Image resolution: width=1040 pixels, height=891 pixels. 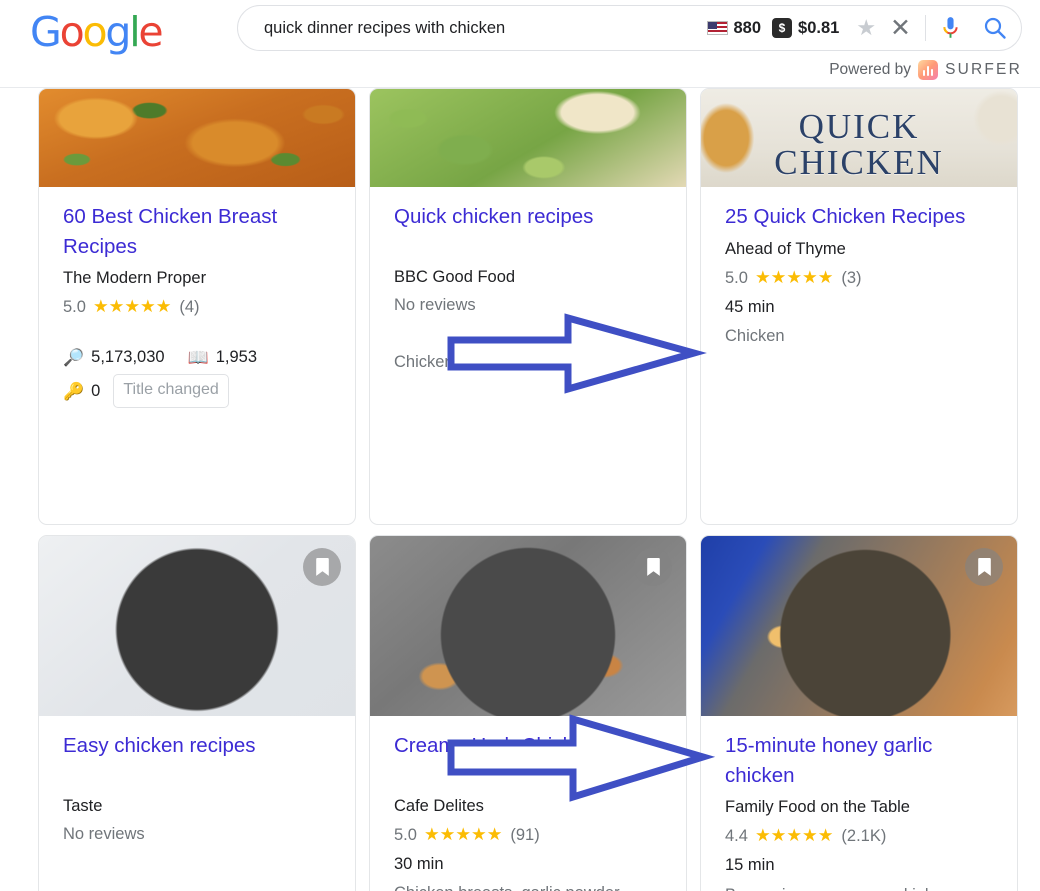 I want to click on result-source: The Modern Proper, so click(x=135, y=278).